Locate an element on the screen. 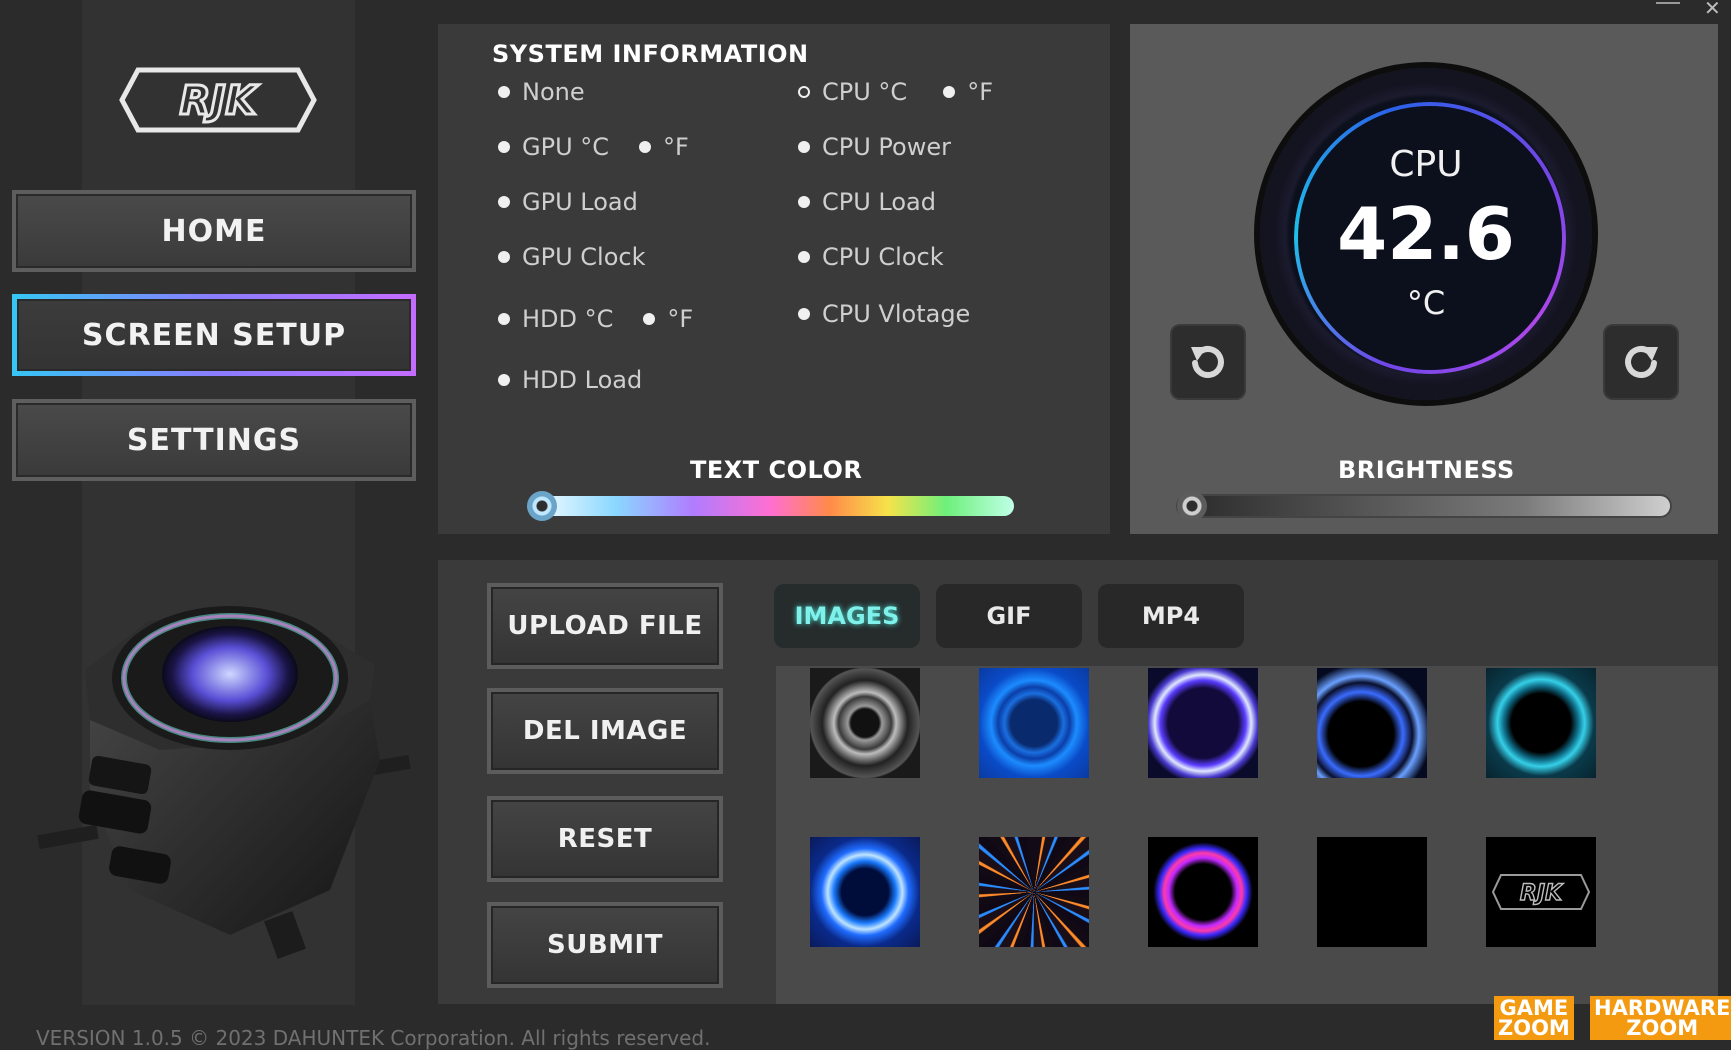 The width and height of the screenshot is (1731, 1050). option-hdd-temp-label: HDD °C is located at coordinates (568, 319).